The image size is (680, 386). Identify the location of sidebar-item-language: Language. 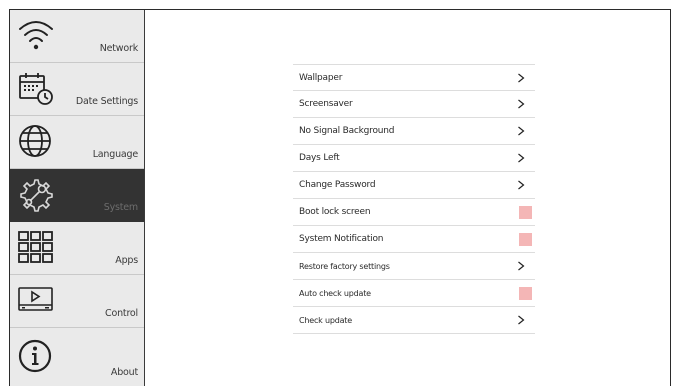
(77, 142).